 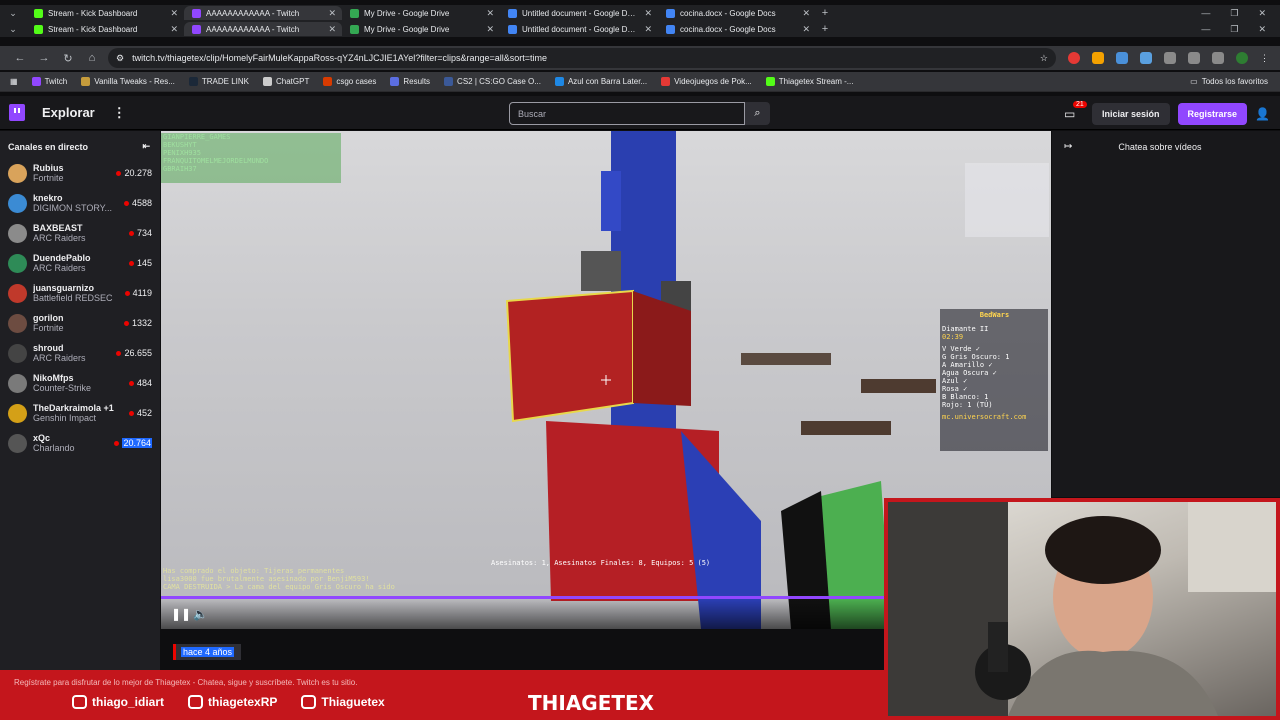 I want to click on pause-icon: ❚❚, so click(x=181, y=614).